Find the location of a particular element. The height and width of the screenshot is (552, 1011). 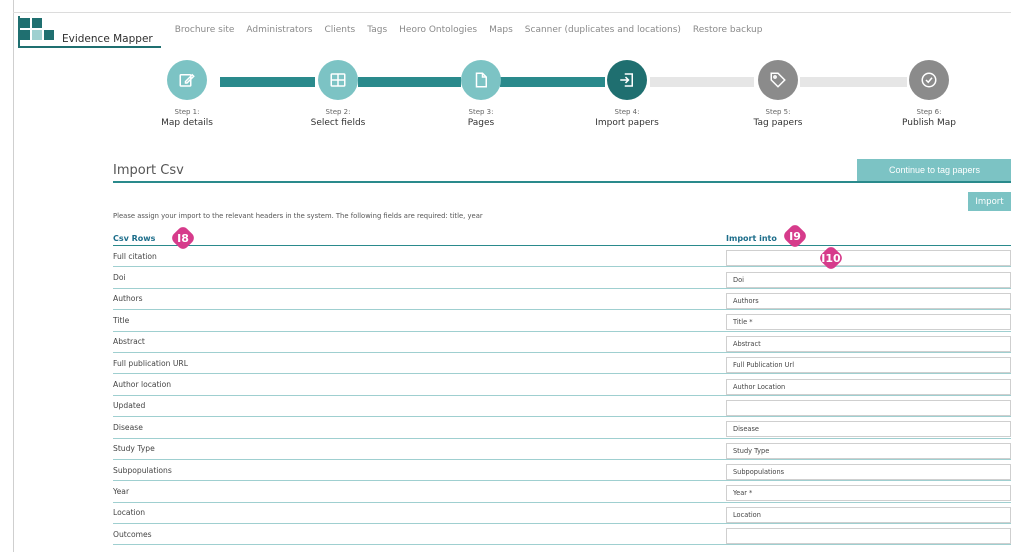

annotation-marker: I9 is located at coordinates (795, 236).